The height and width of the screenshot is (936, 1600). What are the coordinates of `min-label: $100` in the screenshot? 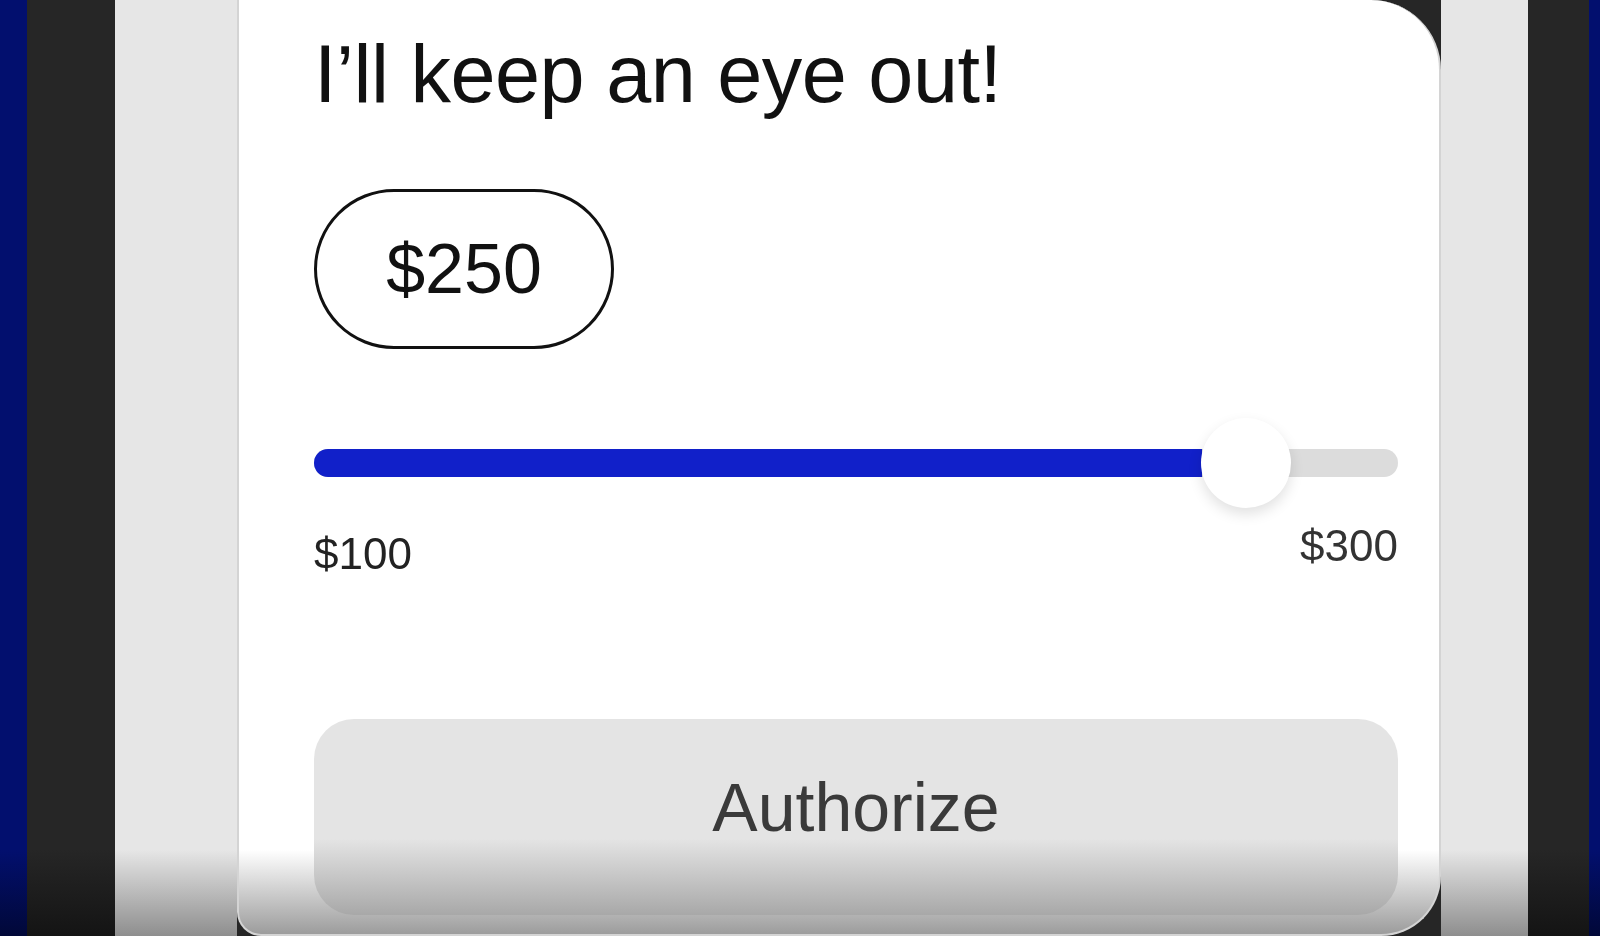 It's located at (363, 554).